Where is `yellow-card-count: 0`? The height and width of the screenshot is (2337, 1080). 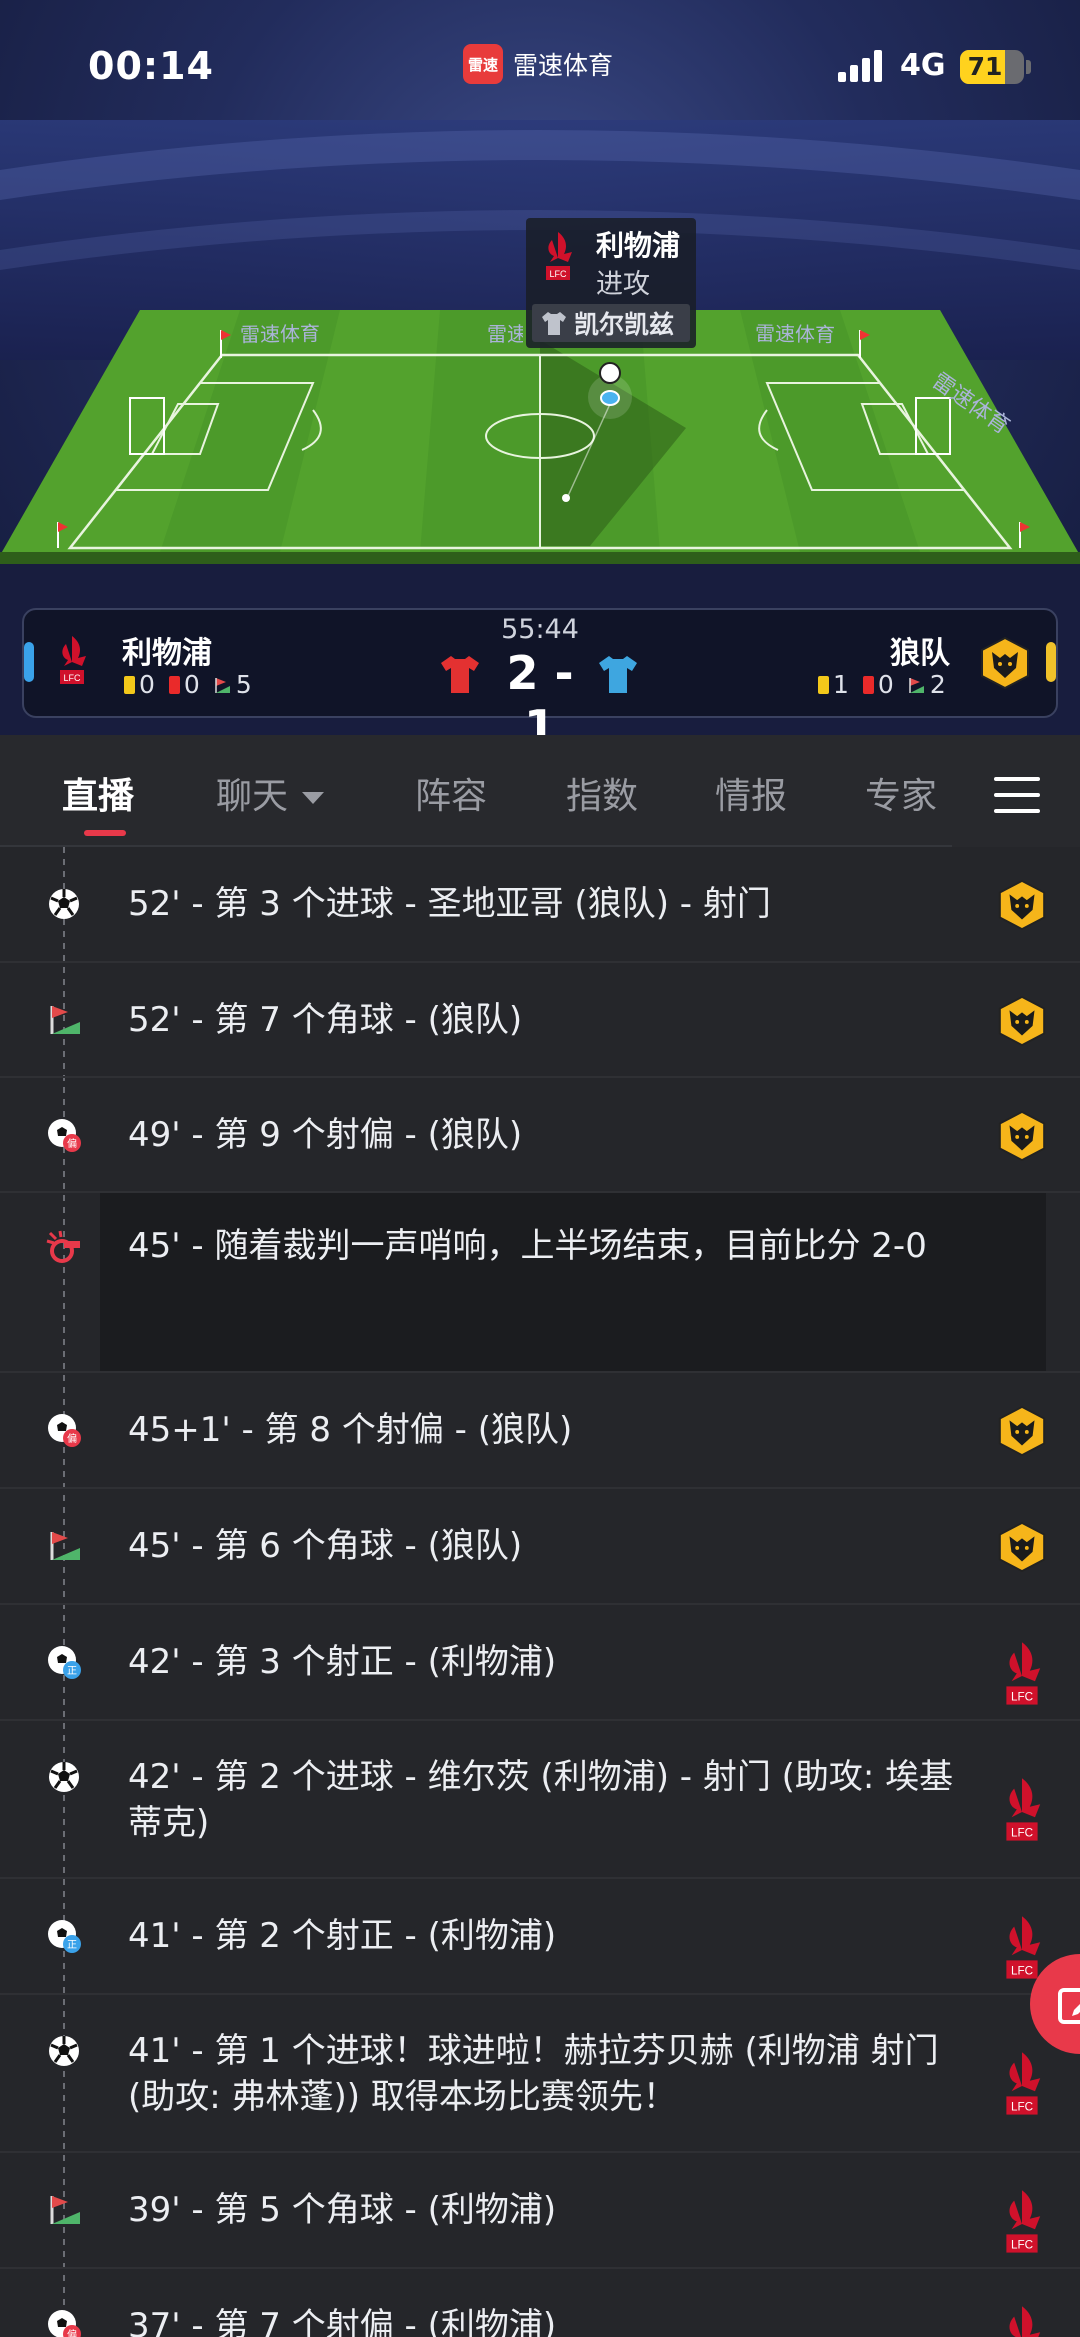 yellow-card-count: 0 is located at coordinates (147, 684).